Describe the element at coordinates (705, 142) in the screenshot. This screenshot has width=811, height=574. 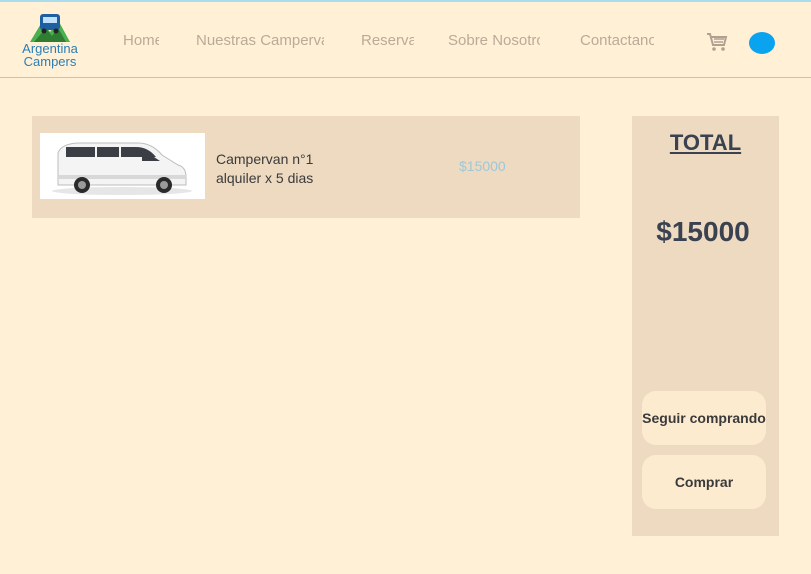
I see `total-title: TOTAL` at that location.